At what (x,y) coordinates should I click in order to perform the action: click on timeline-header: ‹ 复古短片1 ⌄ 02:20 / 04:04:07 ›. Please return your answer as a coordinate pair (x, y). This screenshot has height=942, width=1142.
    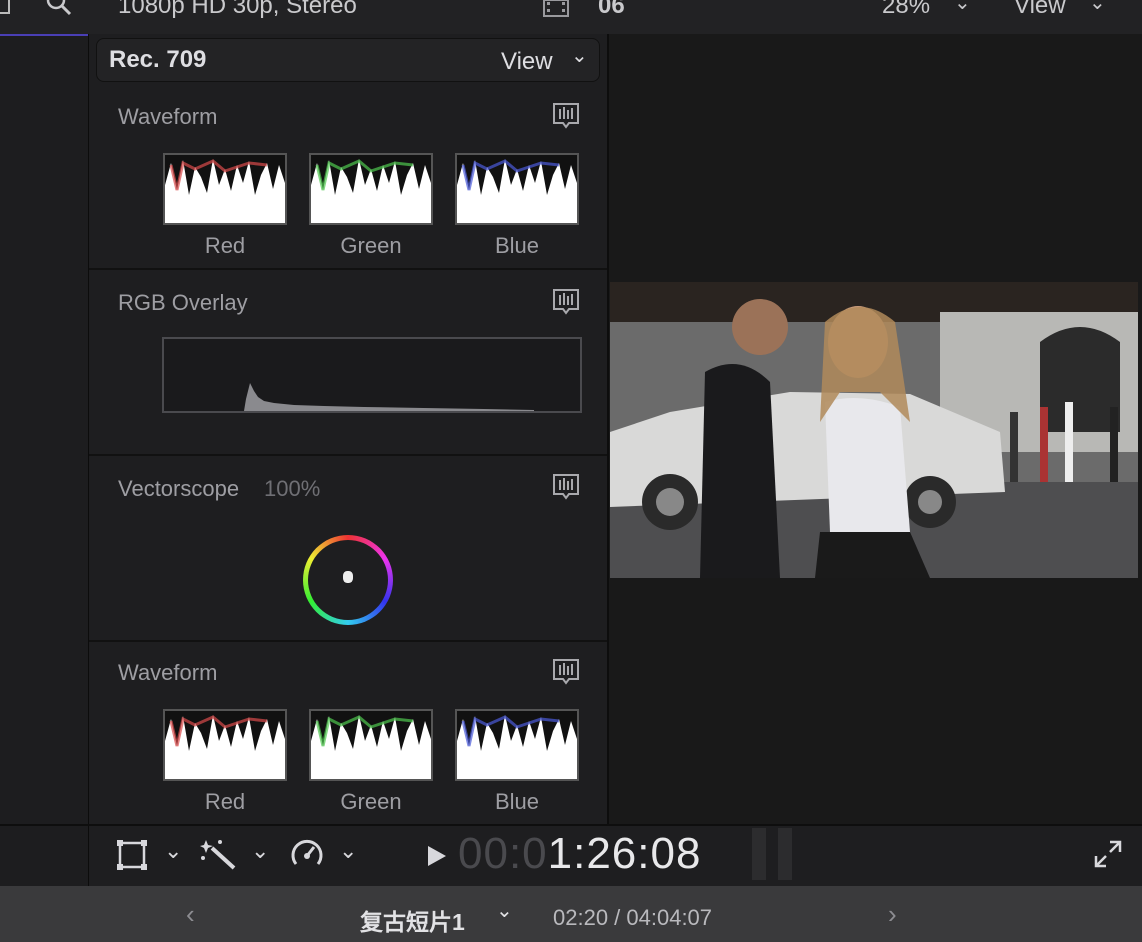
    Looking at the image, I should click on (571, 914).